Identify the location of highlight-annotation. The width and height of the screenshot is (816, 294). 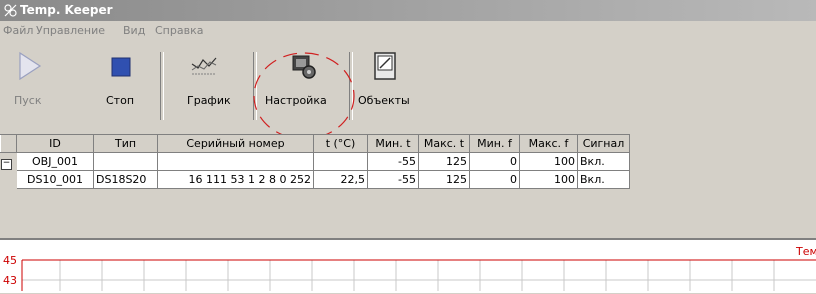
(304, 96).